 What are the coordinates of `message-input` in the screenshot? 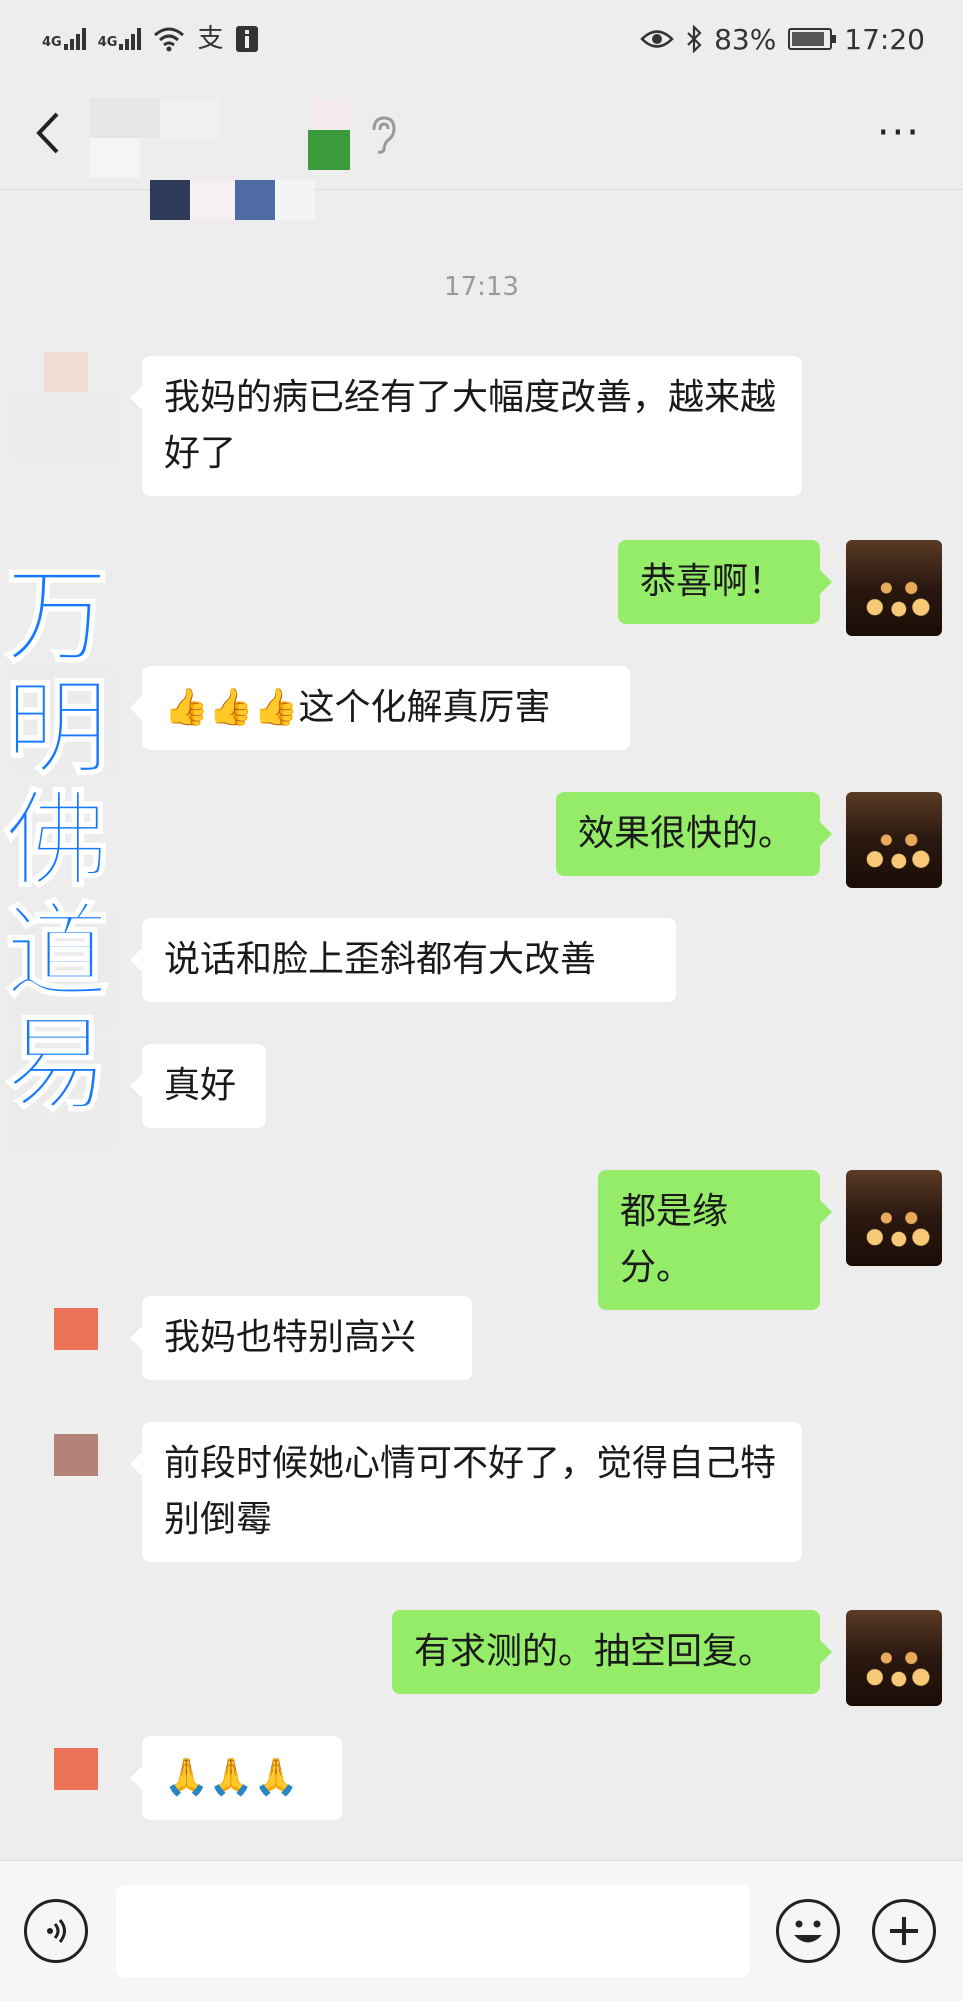 It's located at (433, 1931).